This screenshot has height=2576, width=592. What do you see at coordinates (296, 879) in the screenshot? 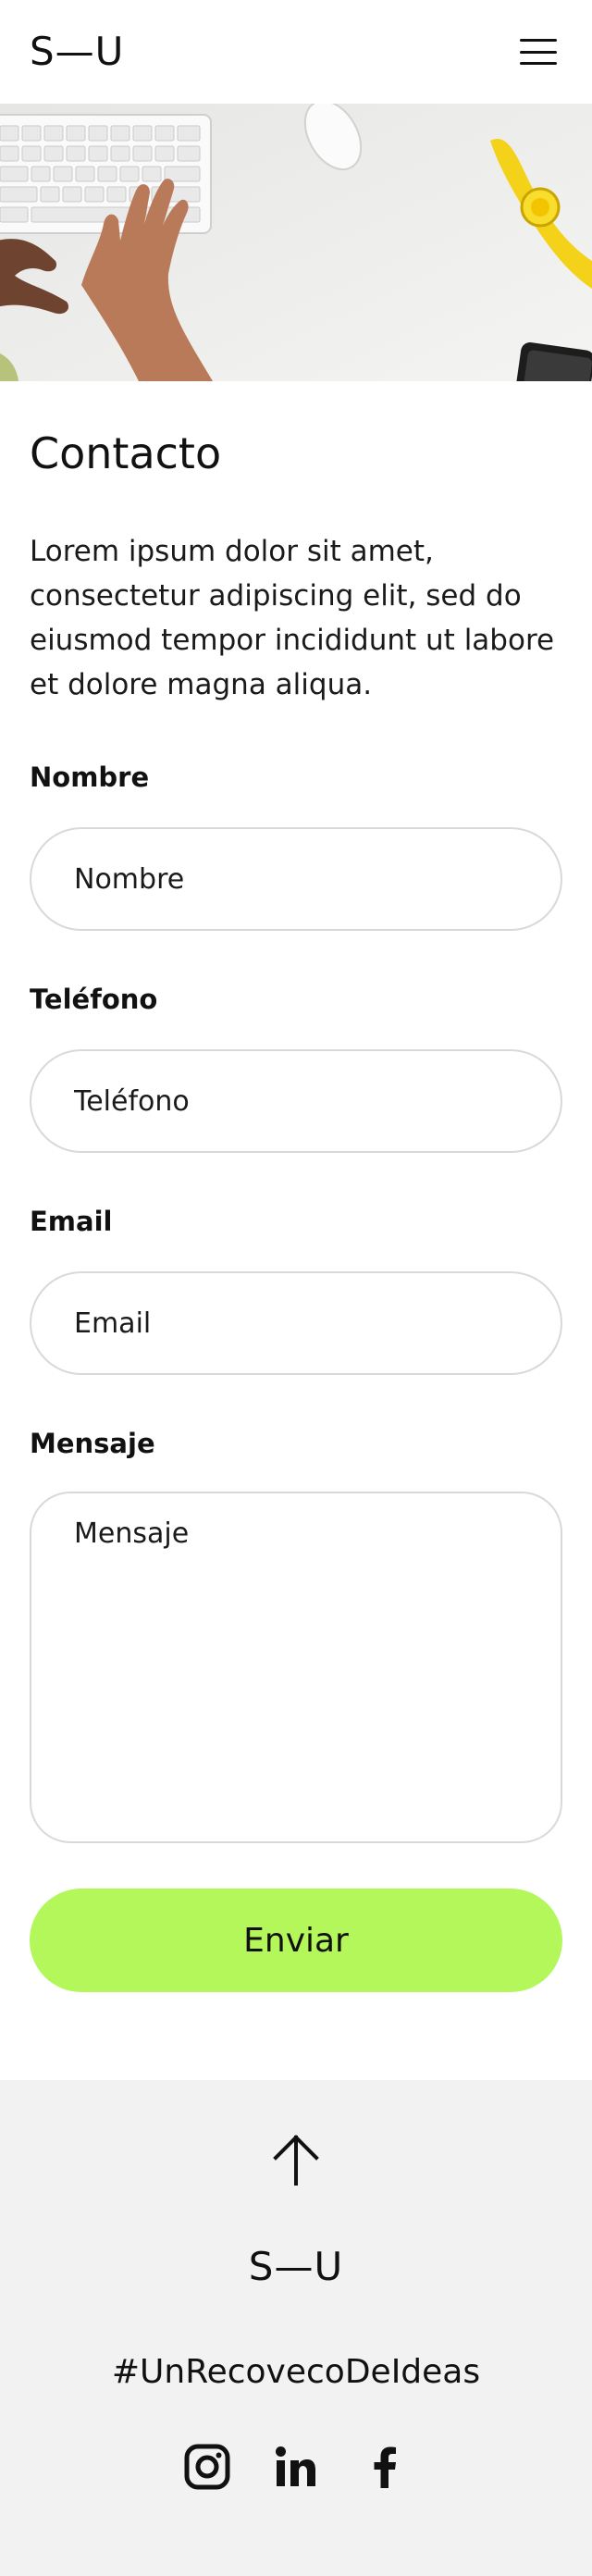
I see `name-field` at bounding box center [296, 879].